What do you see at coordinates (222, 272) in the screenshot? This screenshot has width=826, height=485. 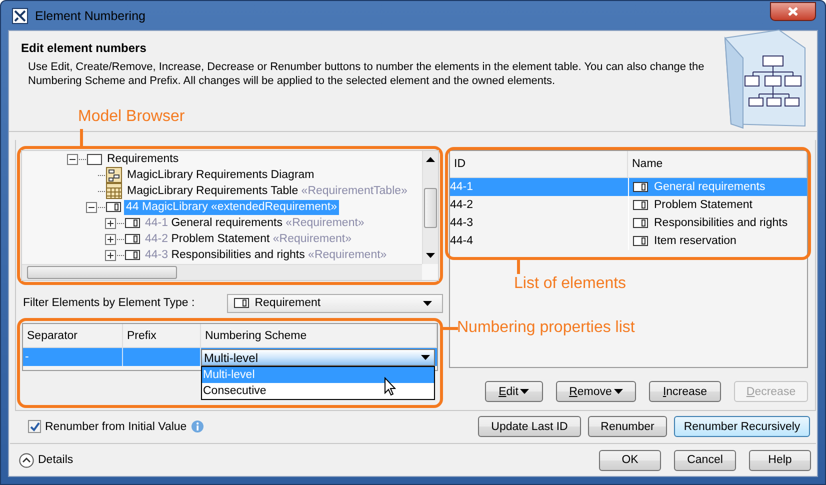 I see `horizontal-scrollbar` at bounding box center [222, 272].